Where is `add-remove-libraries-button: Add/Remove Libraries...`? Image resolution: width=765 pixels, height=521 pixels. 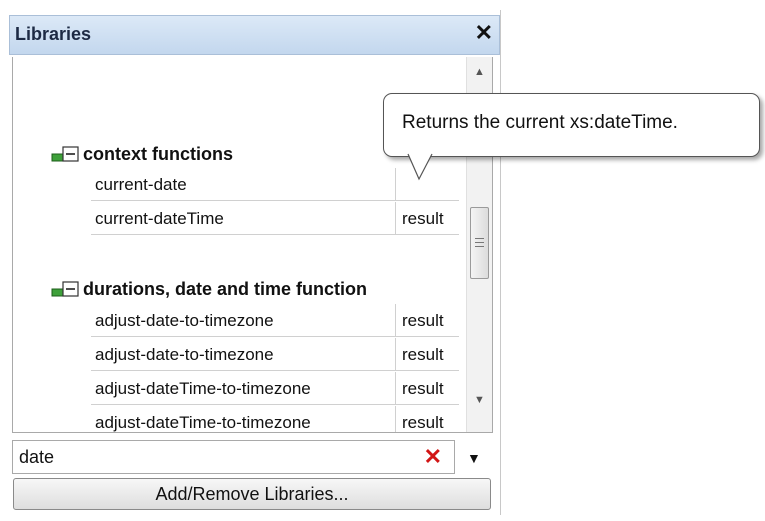 add-remove-libraries-button: Add/Remove Libraries... is located at coordinates (252, 494).